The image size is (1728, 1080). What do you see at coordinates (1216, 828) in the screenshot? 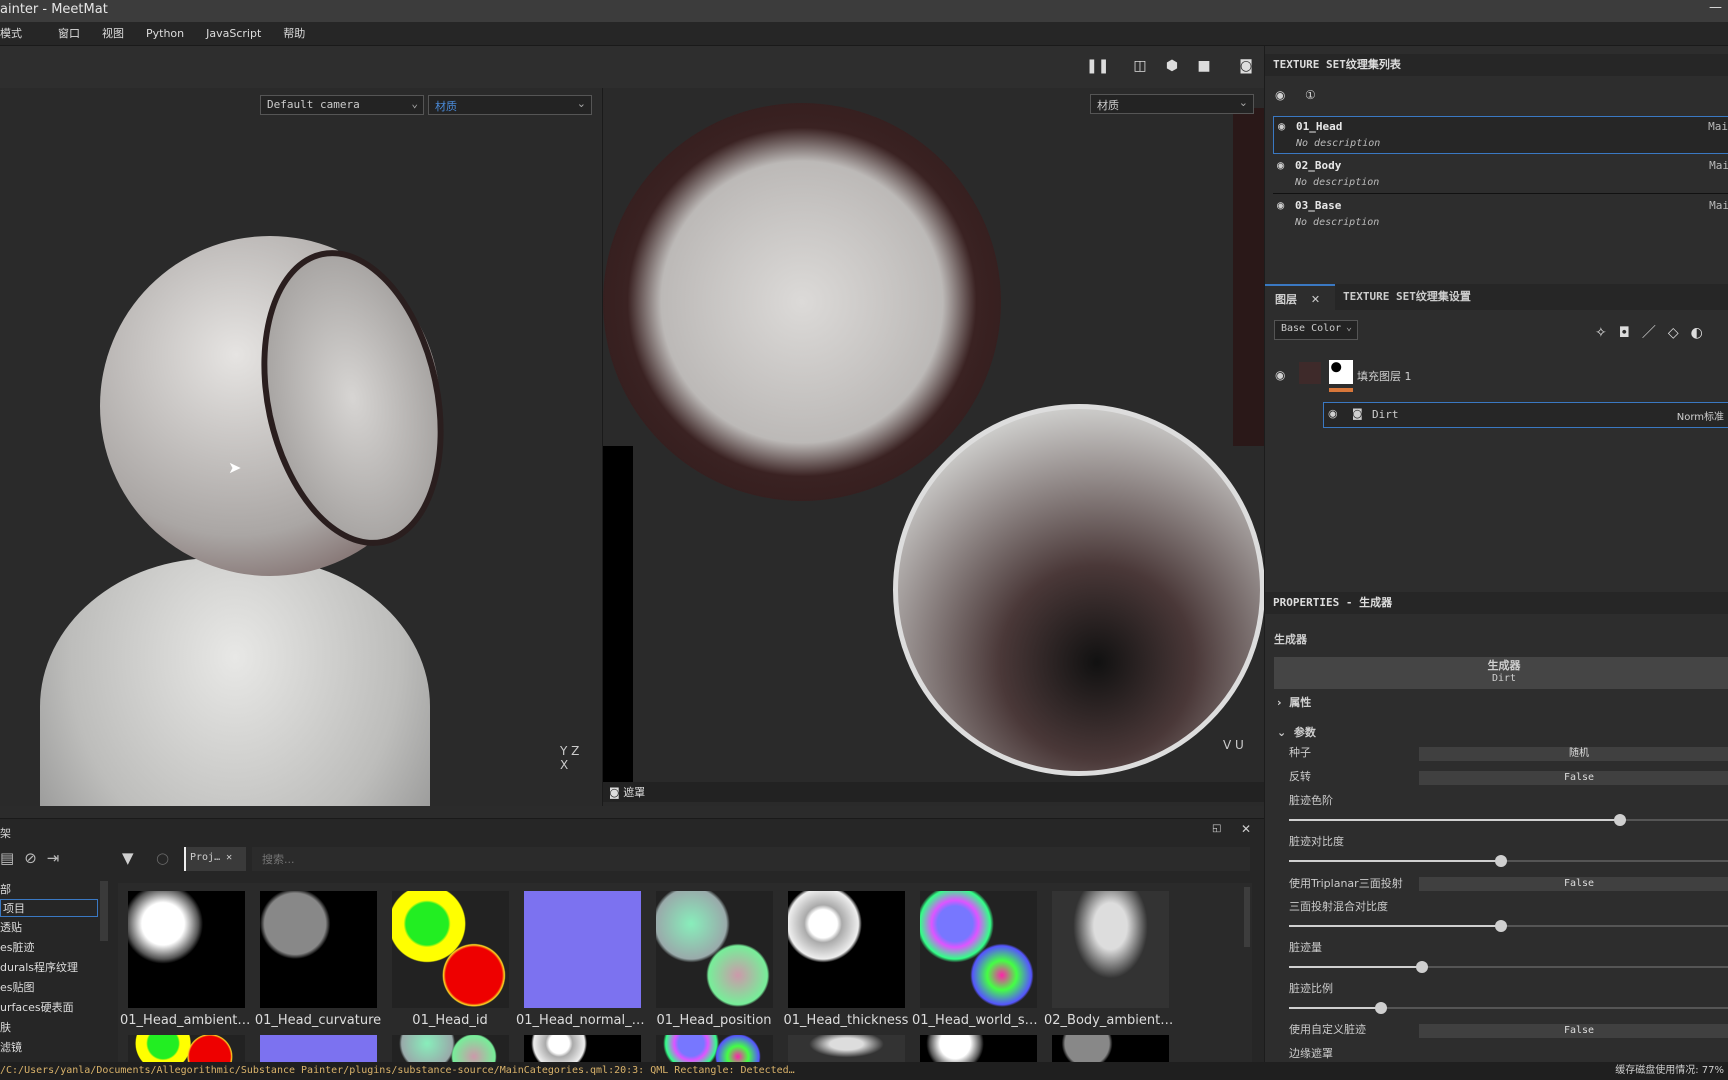
I see `float-button: ◱` at bounding box center [1216, 828].